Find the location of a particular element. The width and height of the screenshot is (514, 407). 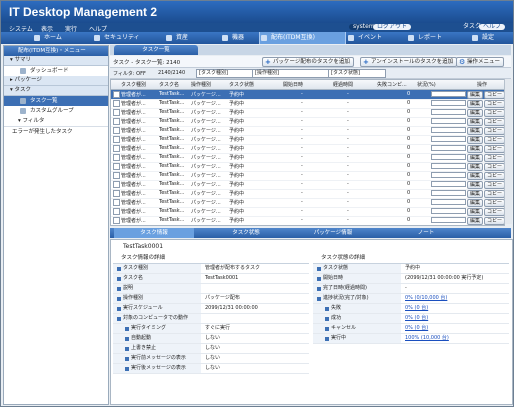

task-type-select: [タスク種別] is located at coordinates (225, 73).